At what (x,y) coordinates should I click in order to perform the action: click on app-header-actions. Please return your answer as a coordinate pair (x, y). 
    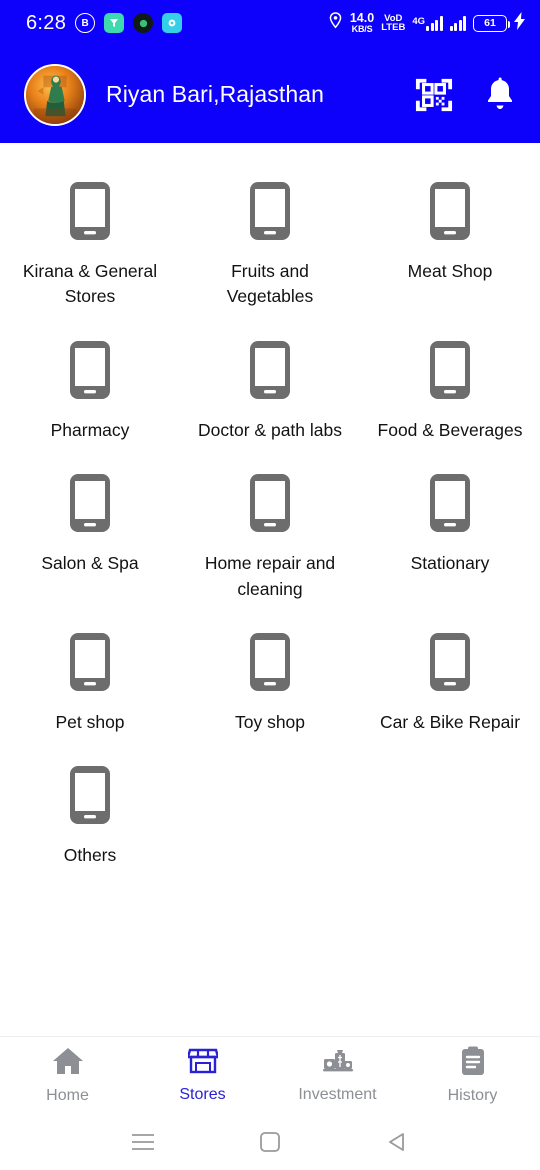
    Looking at the image, I should click on (467, 95).